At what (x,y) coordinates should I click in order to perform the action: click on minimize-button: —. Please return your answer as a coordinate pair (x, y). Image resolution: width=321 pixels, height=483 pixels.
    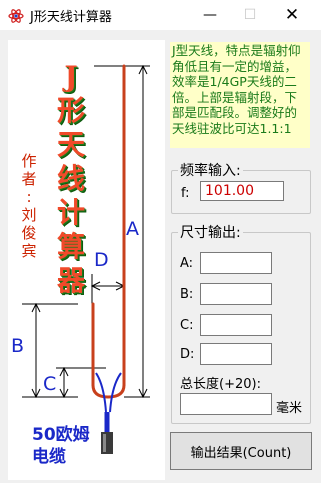
    Looking at the image, I should click on (210, 15).